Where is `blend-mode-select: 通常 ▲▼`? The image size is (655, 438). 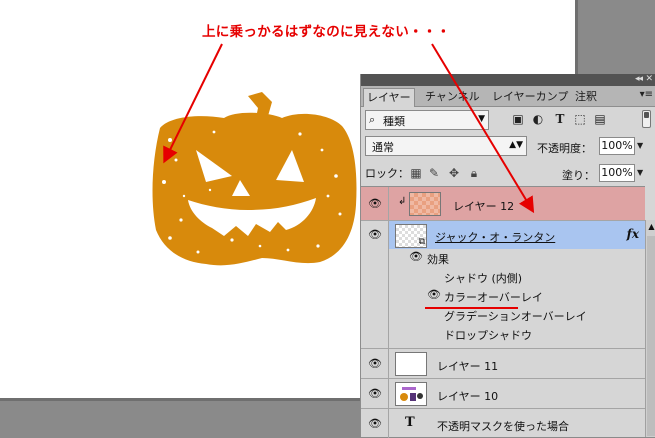 blend-mode-select: 通常 ▲▼ is located at coordinates (446, 146).